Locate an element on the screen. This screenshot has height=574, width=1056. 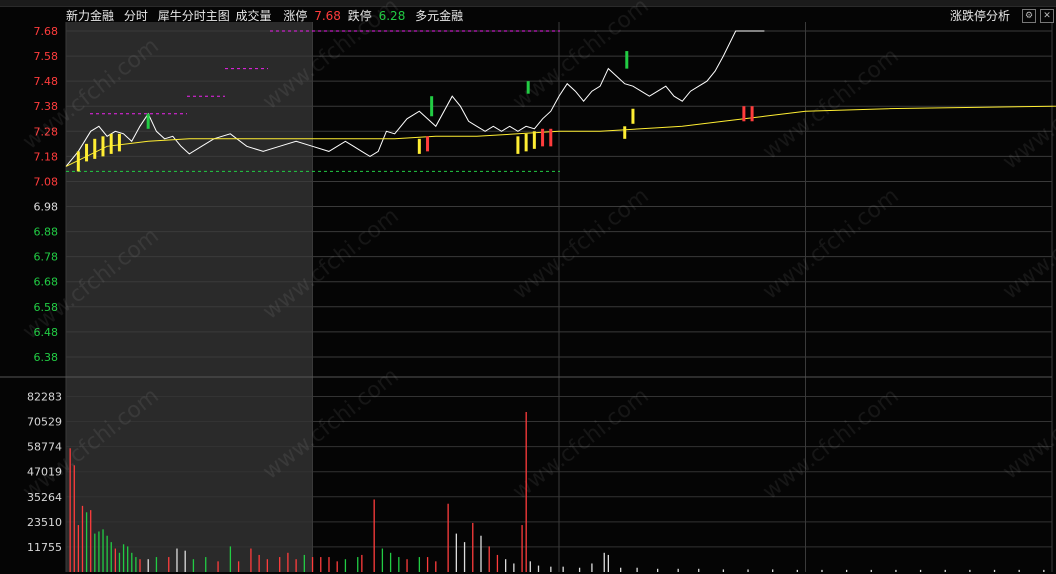
limit-up-label: 涨停 is located at coordinates (295, 16).